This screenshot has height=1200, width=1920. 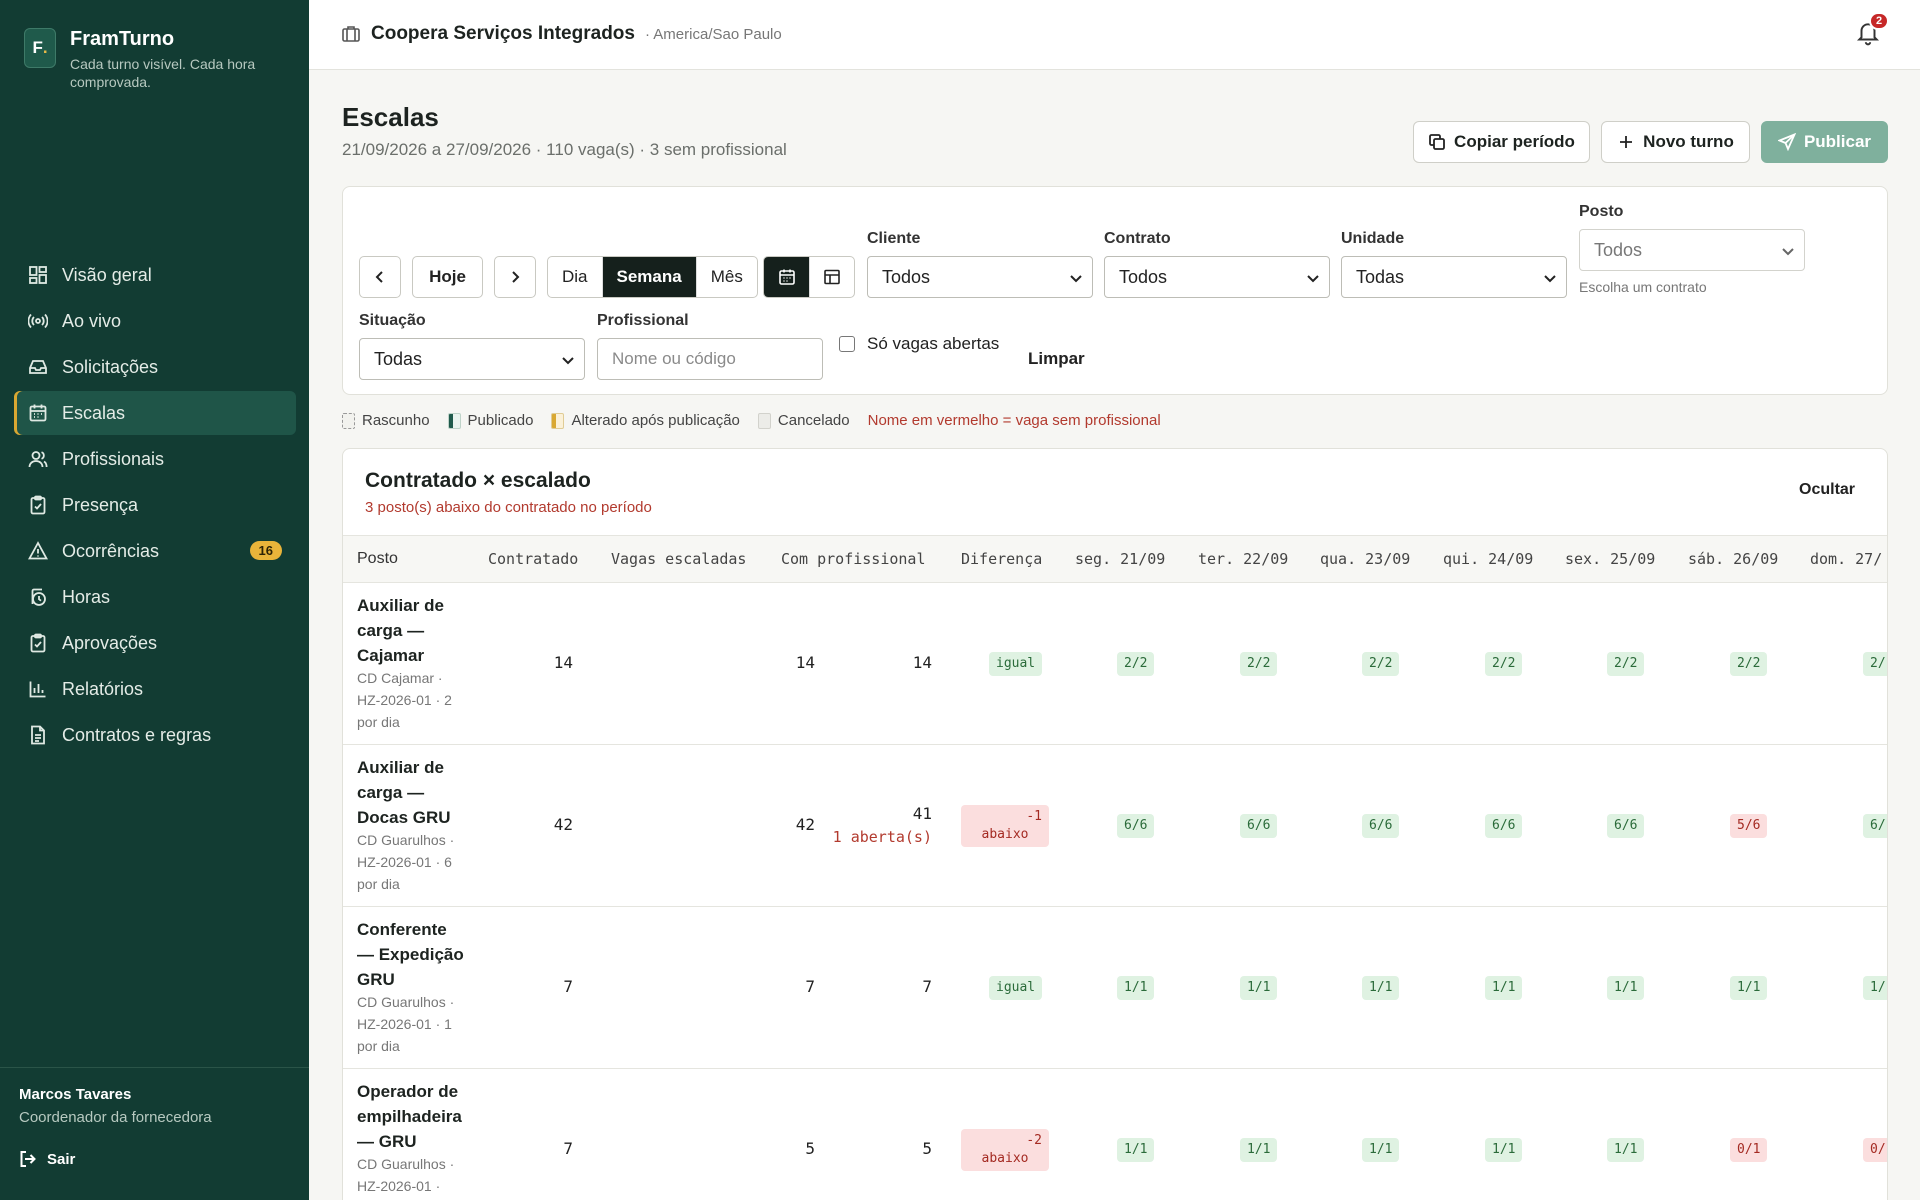 What do you see at coordinates (111, 550) in the screenshot?
I see `sidebar-item-label: Ocorrências` at bounding box center [111, 550].